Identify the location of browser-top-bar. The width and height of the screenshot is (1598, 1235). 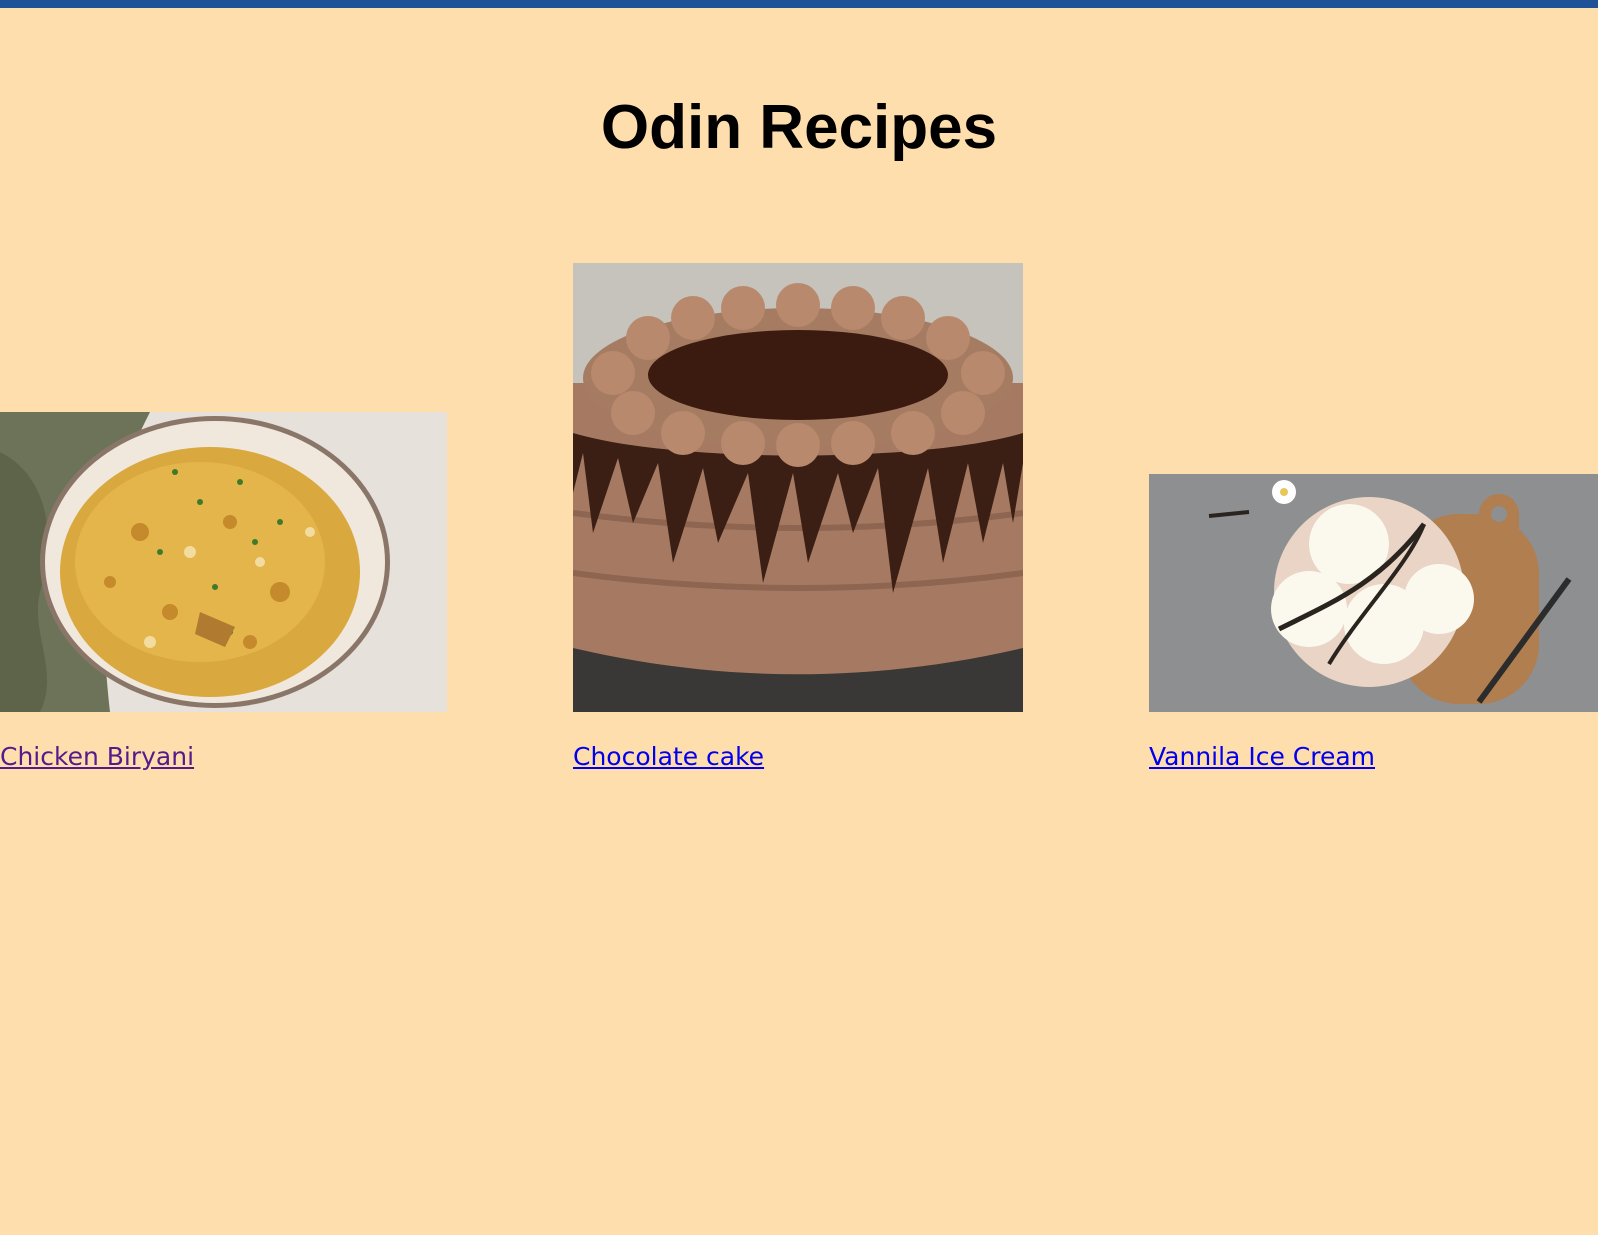
(799, 4).